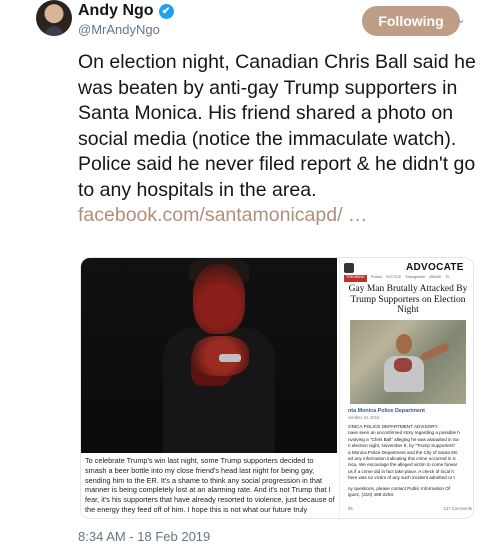 The image size is (500, 556). I want to click on police-post-title: nta Monica Police Department, so click(386, 411).